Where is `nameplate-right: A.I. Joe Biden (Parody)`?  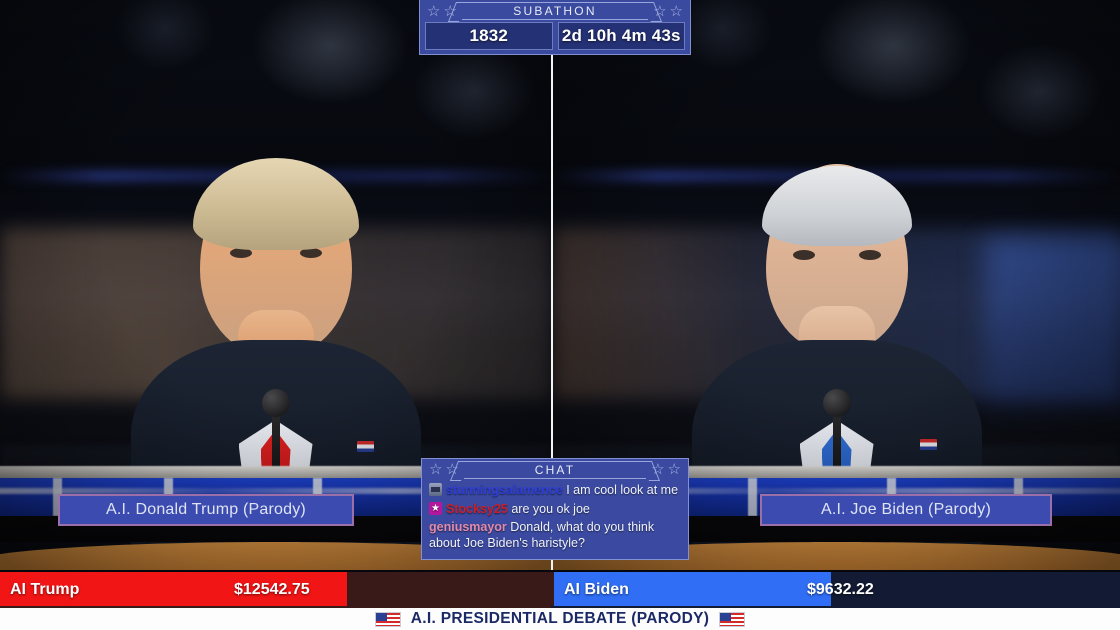 nameplate-right: A.I. Joe Biden (Parody) is located at coordinates (906, 510).